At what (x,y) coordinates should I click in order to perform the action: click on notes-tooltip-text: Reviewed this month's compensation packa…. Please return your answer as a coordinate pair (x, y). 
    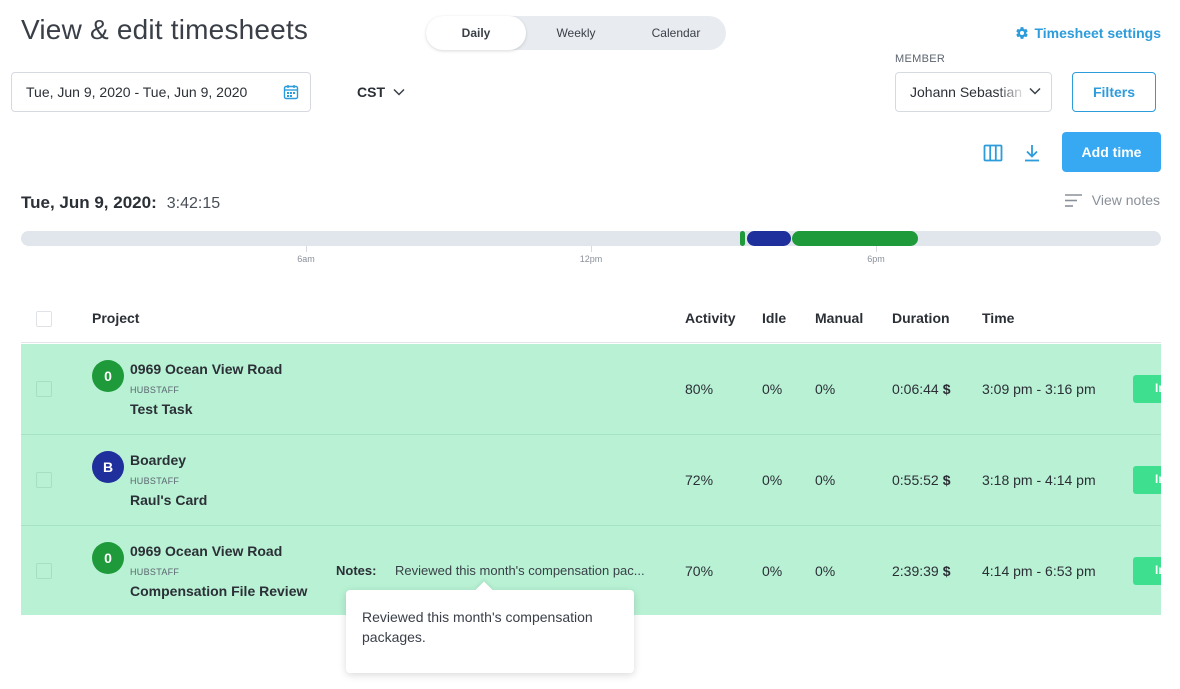
    Looking at the image, I should click on (477, 627).